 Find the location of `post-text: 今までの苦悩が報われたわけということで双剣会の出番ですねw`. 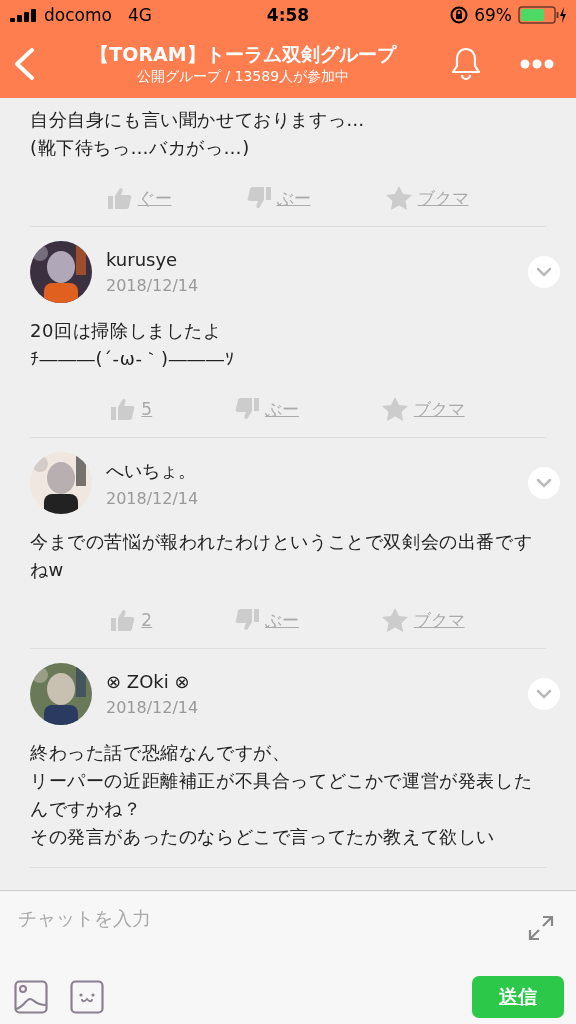

post-text: 今までの苦悩が報われたわけということで双剣会の出番ですねw is located at coordinates (282, 556).